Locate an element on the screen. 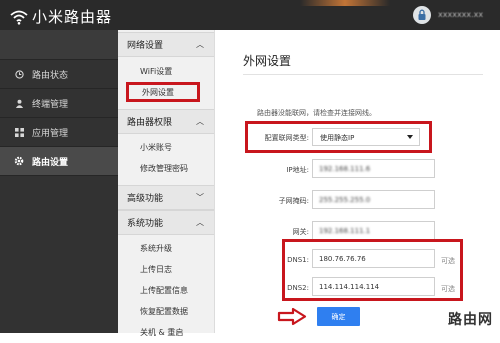 Image resolution: width=500 pixels, height=343 pixels. section-title: 系统功能 is located at coordinates (145, 224).